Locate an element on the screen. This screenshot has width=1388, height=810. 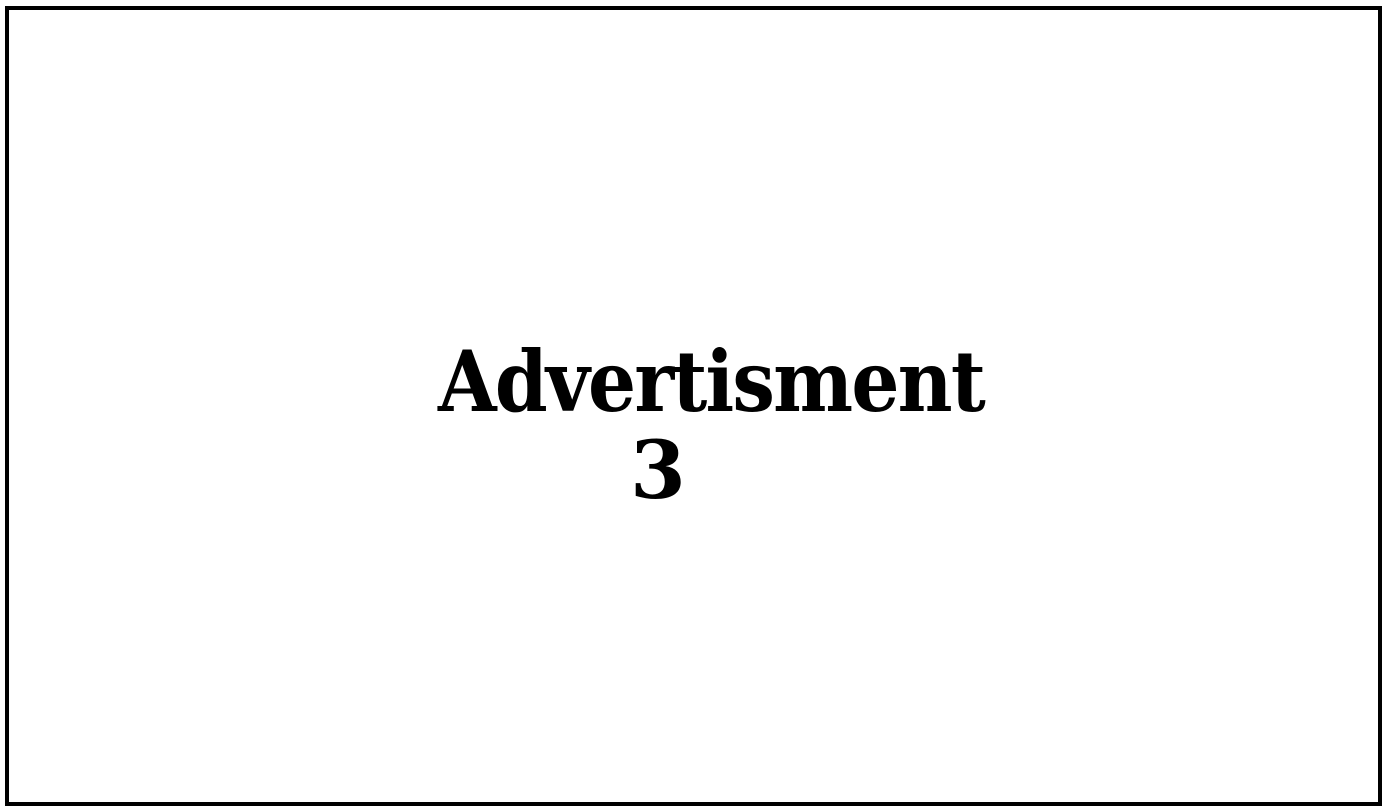
advertisement-text: Advertisment 3 is located at coordinates (699, 421).